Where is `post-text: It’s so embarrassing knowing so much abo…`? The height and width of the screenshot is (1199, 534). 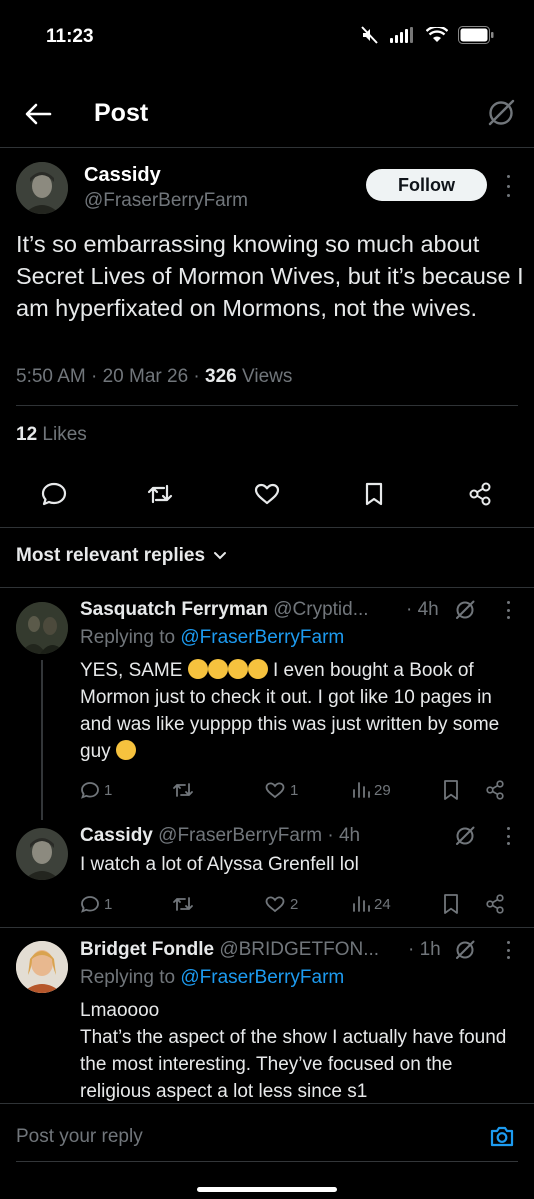
post-text: It’s so embarrassing knowing so much abo… is located at coordinates (270, 276).